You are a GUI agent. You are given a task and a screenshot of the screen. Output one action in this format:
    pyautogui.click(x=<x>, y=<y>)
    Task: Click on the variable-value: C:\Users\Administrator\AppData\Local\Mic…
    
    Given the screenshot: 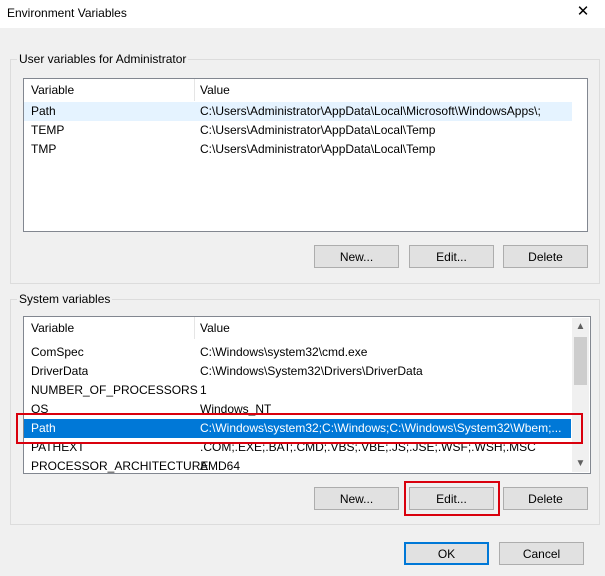 What is the action you would take?
    pyautogui.click(x=370, y=111)
    